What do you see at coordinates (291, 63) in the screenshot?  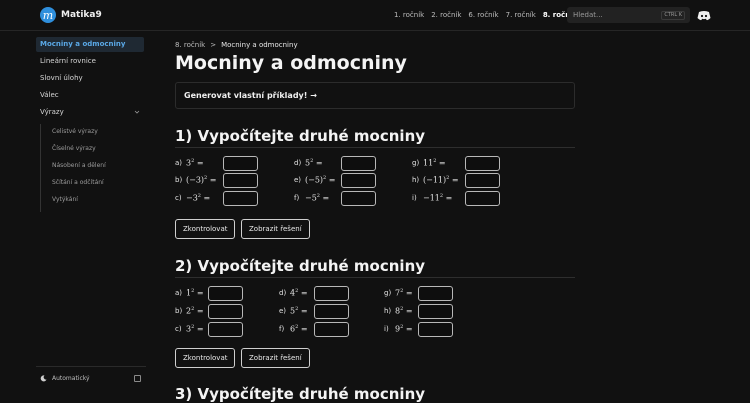 I see `page-title: Mocniny a odmocniny` at bounding box center [291, 63].